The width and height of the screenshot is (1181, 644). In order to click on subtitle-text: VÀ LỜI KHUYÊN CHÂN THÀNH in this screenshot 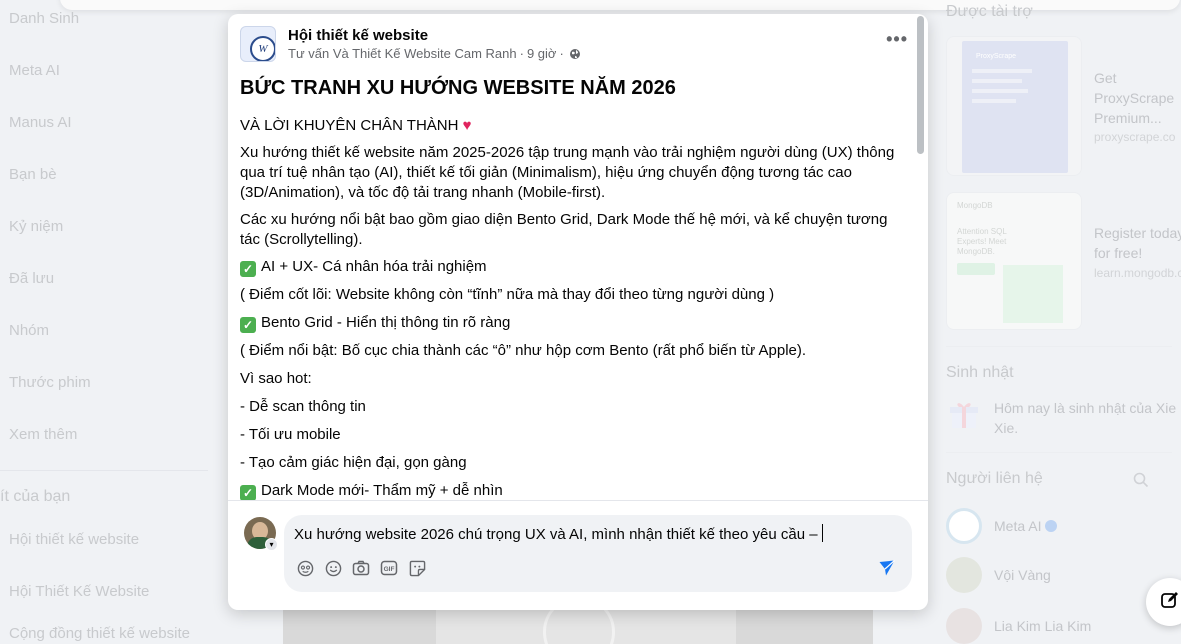, I will do `click(349, 125)`.